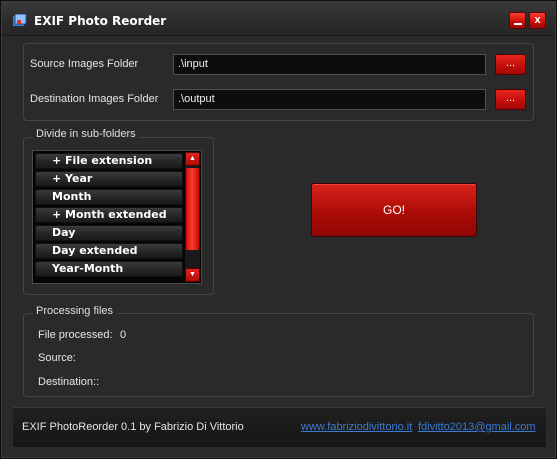  I want to click on list-item: + Year, so click(109, 179).